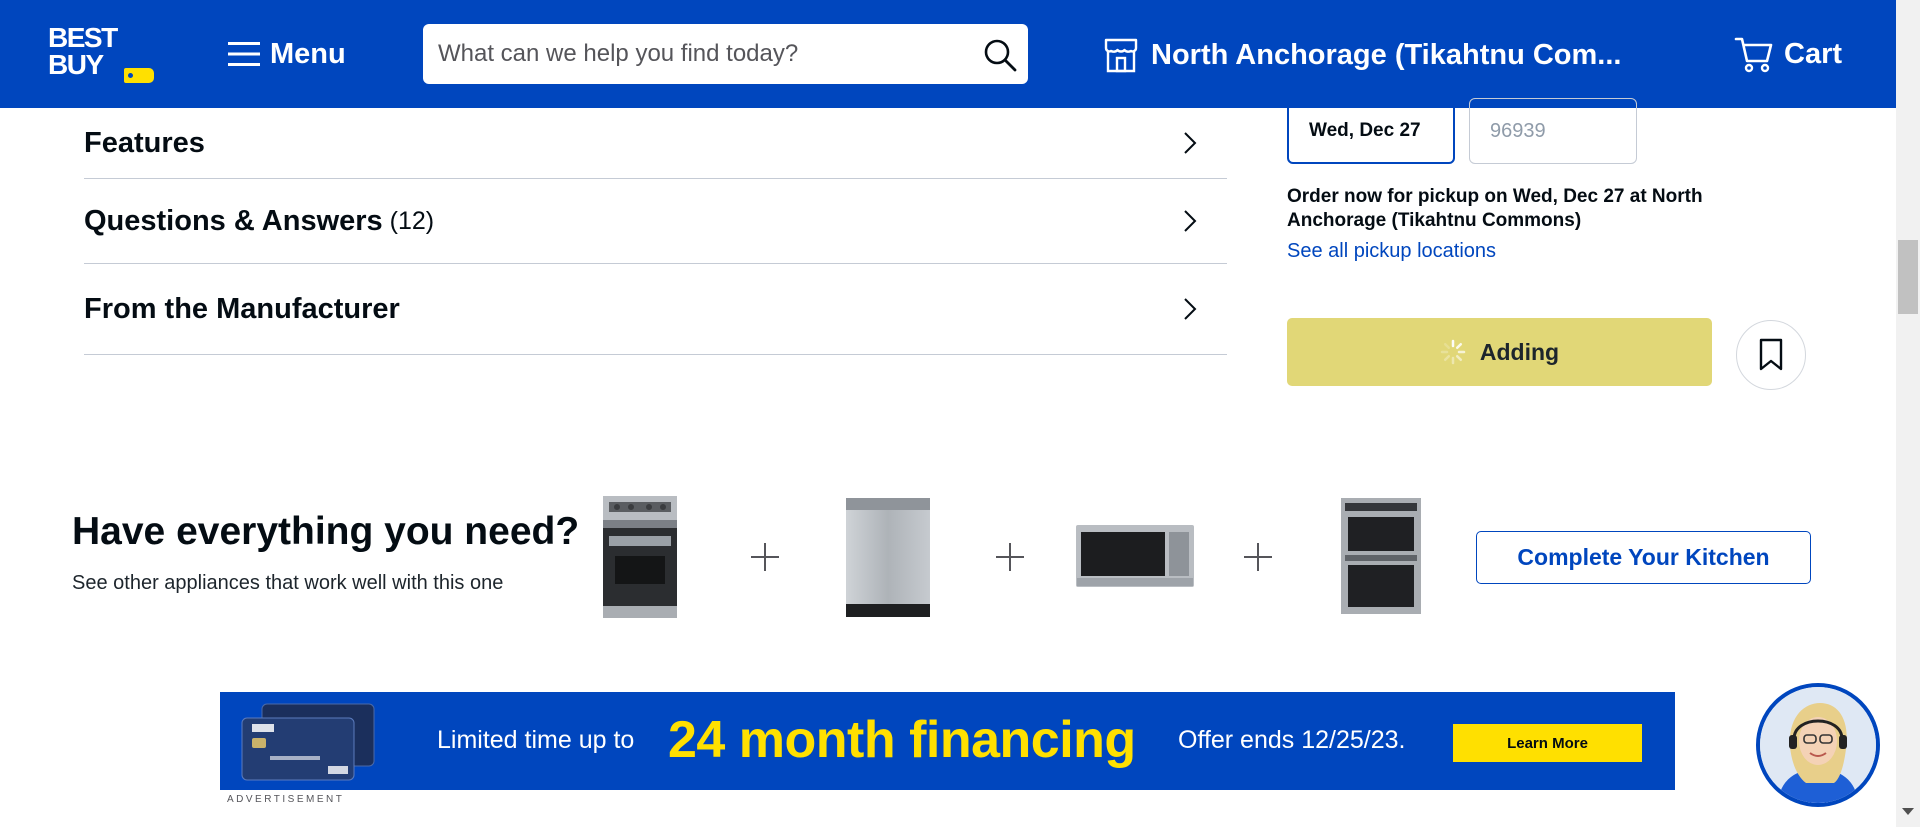  I want to click on scrollbar-track, so click(1908, 413).